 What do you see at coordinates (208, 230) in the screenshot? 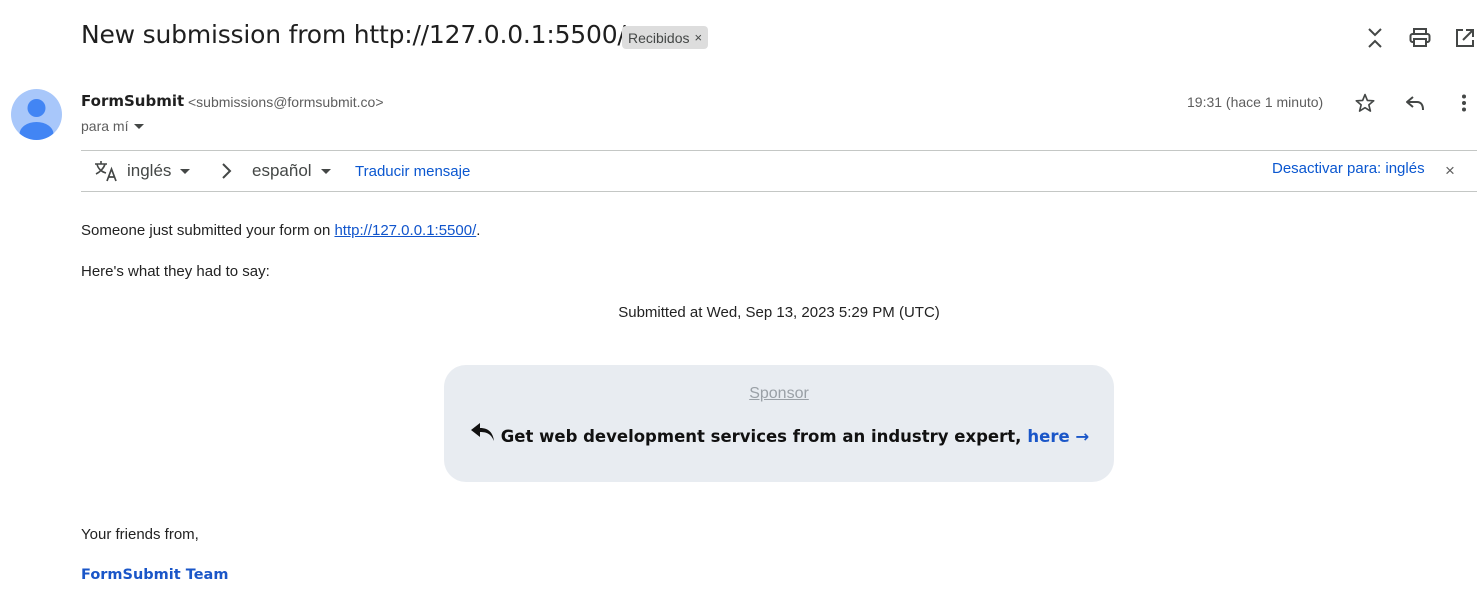
I see `intro-prefix: Someone just submitted your form on` at bounding box center [208, 230].